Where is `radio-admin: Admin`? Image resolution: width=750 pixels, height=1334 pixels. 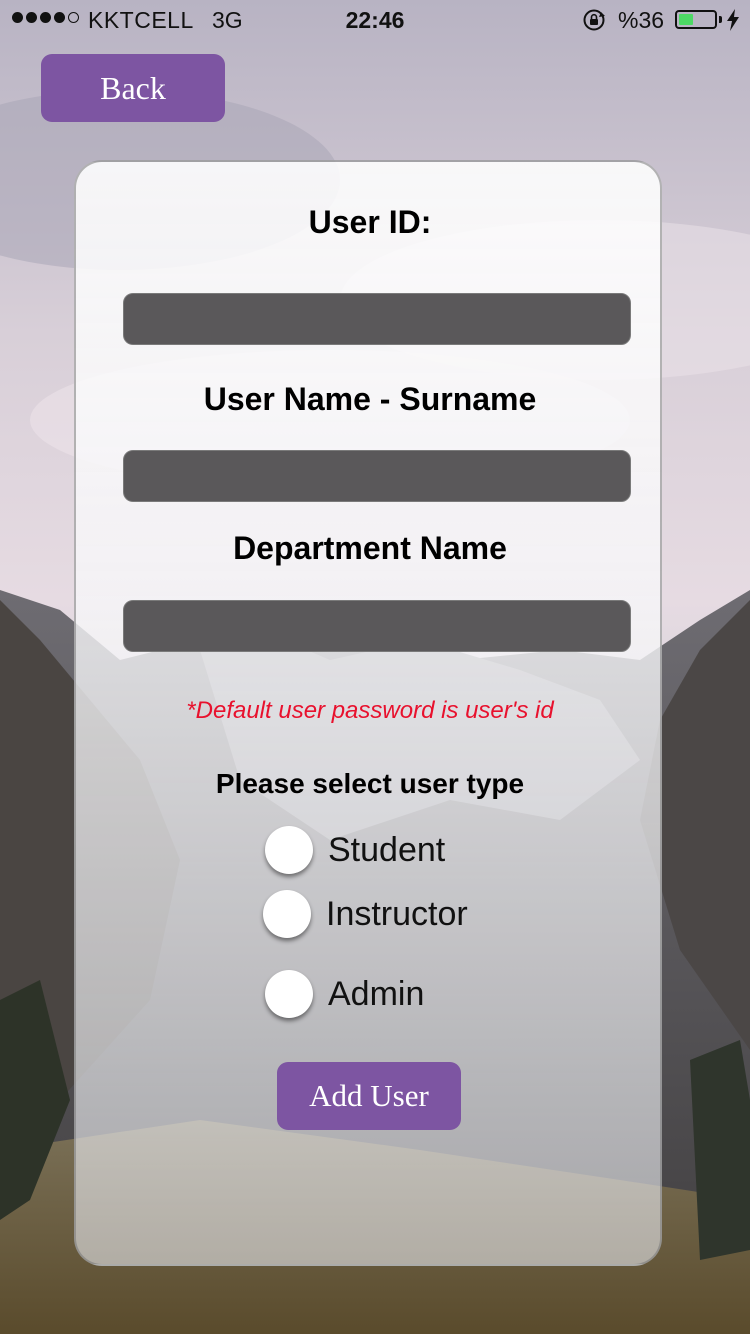 radio-admin: Admin is located at coordinates (344, 994).